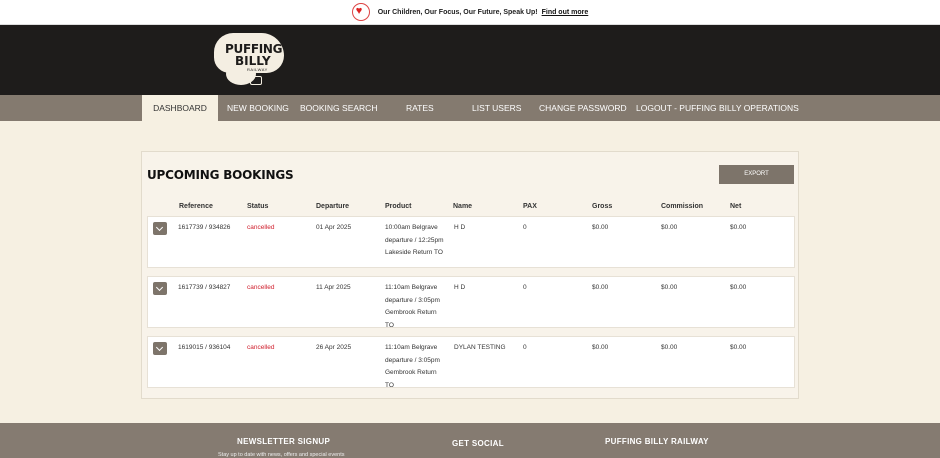 Image resolution: width=940 pixels, height=458 pixels. What do you see at coordinates (284, 441) in the screenshot?
I see `footer-newsletter-heading: NEWSLETTER SIGNUP` at bounding box center [284, 441].